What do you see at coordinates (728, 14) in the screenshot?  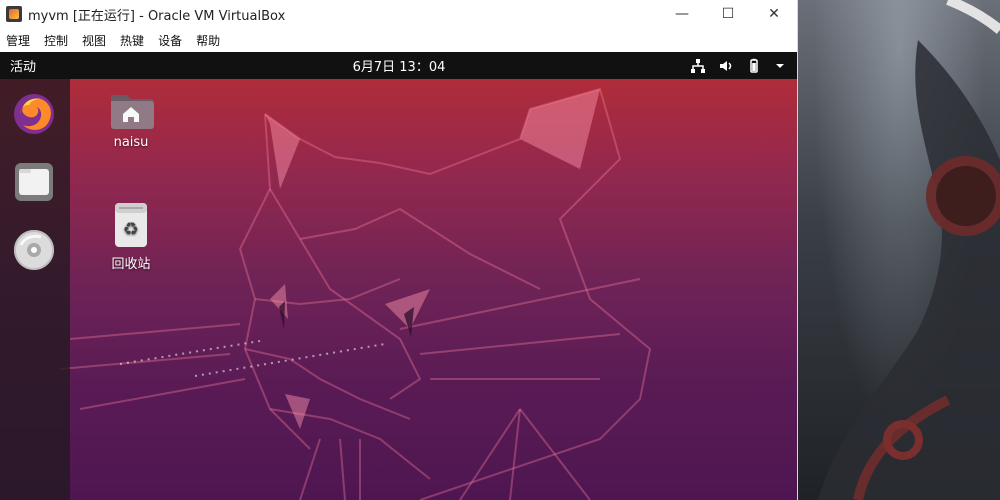 I see `maximize-button: ☐` at bounding box center [728, 14].